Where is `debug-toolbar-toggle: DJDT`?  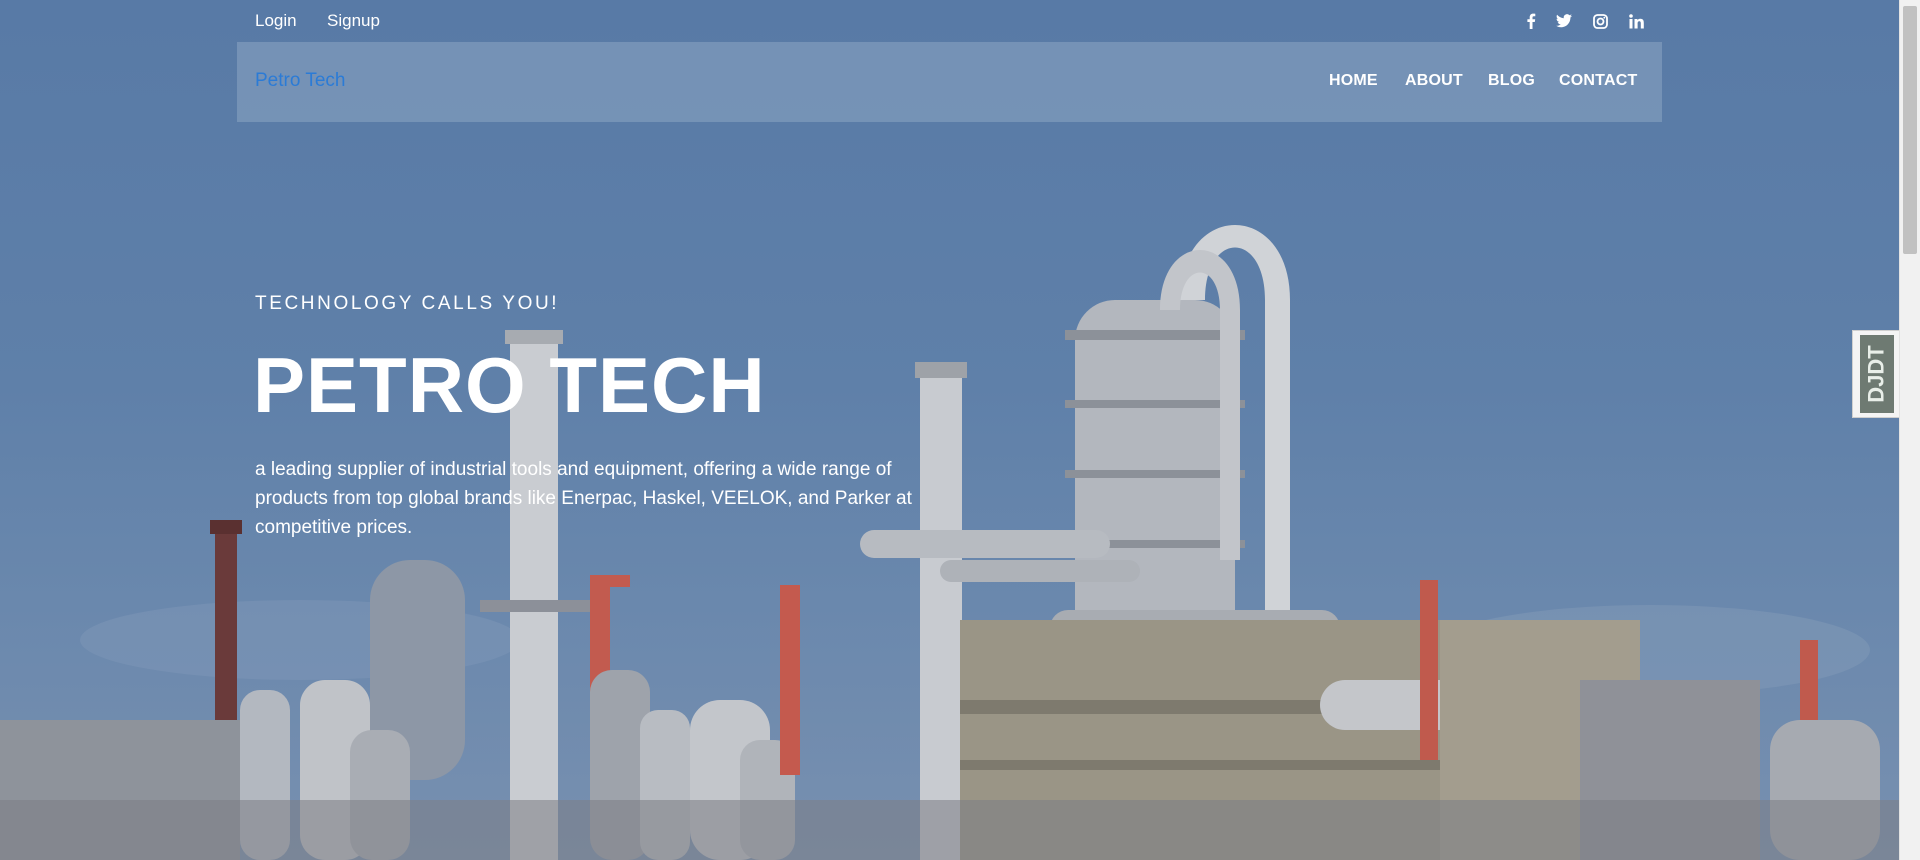 debug-toolbar-toggle: DJDT is located at coordinates (1876, 374).